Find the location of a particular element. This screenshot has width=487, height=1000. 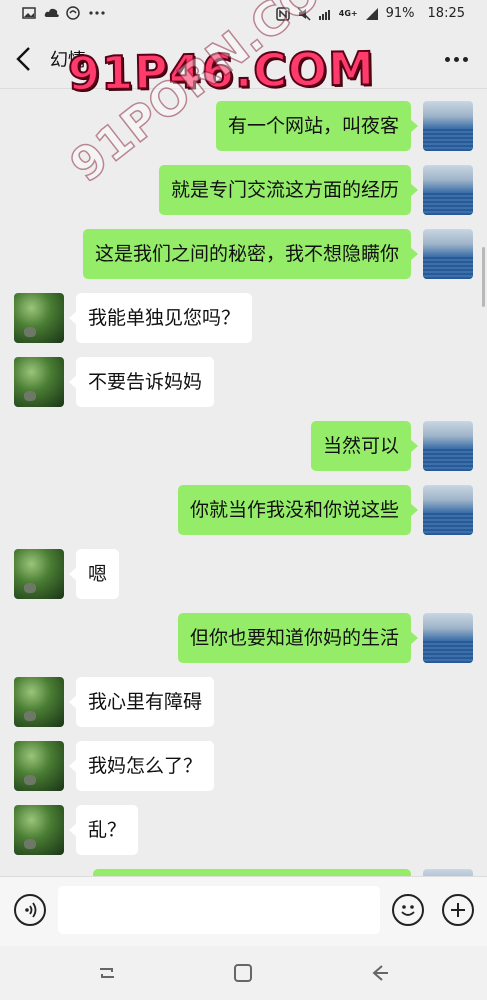

message-bubble-sent: 这是我们之间的秘密，我不想隐瞒你 is located at coordinates (250, 254).